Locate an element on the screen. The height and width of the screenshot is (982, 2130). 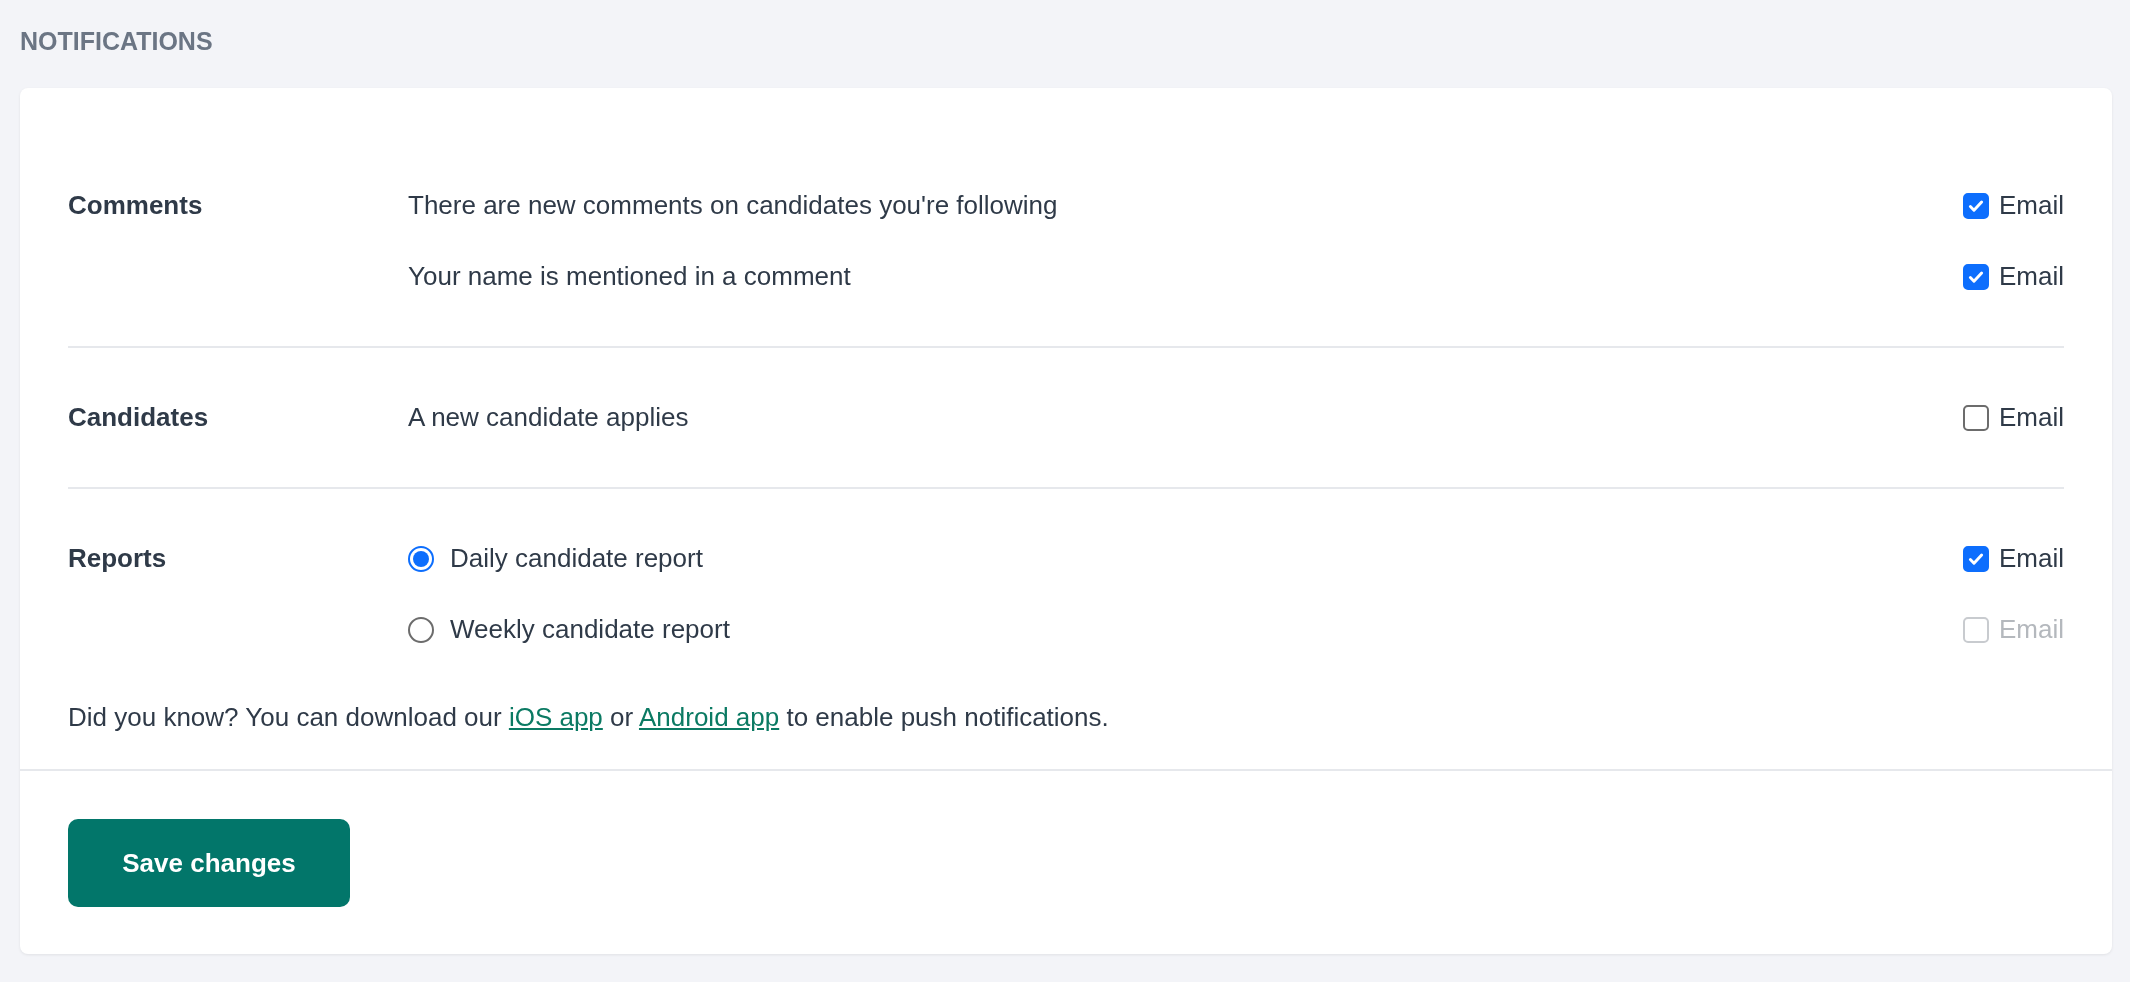
group-label: Comments is located at coordinates (135, 205).